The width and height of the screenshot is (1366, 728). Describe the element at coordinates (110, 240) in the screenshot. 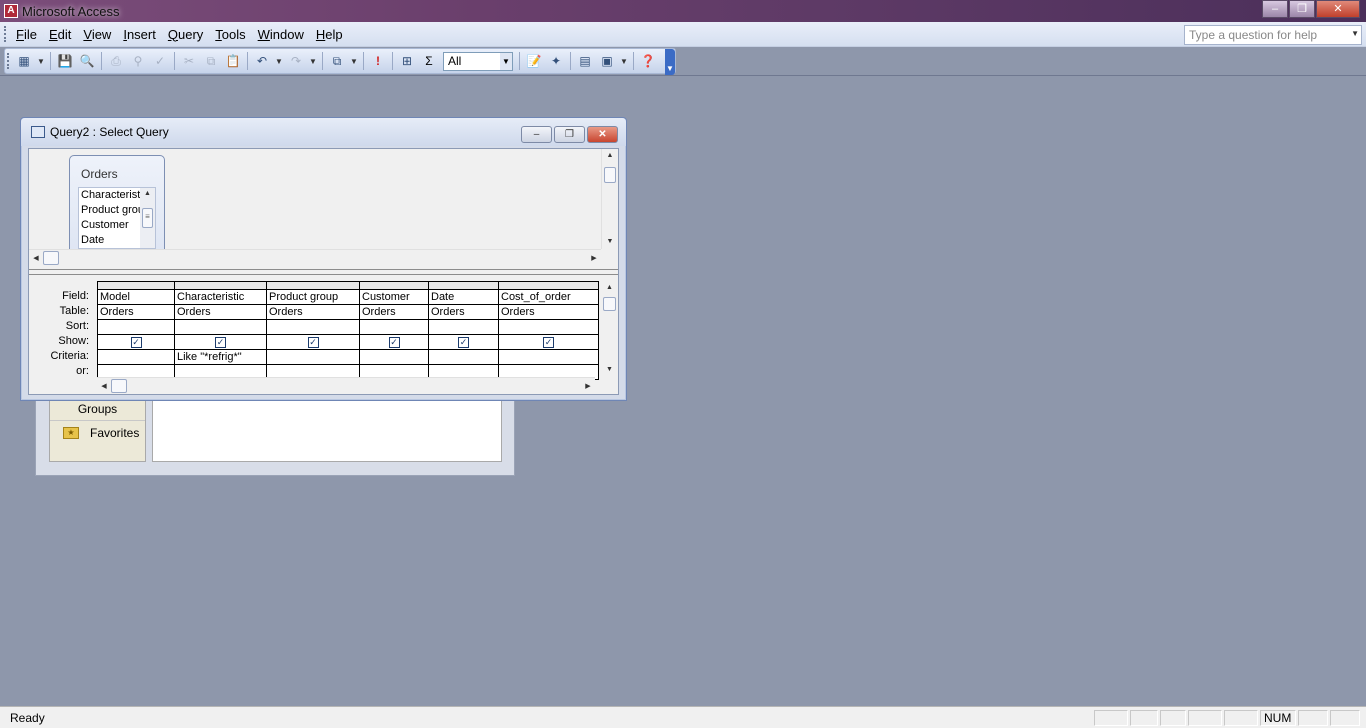

I see `field-list-item: Date` at that location.